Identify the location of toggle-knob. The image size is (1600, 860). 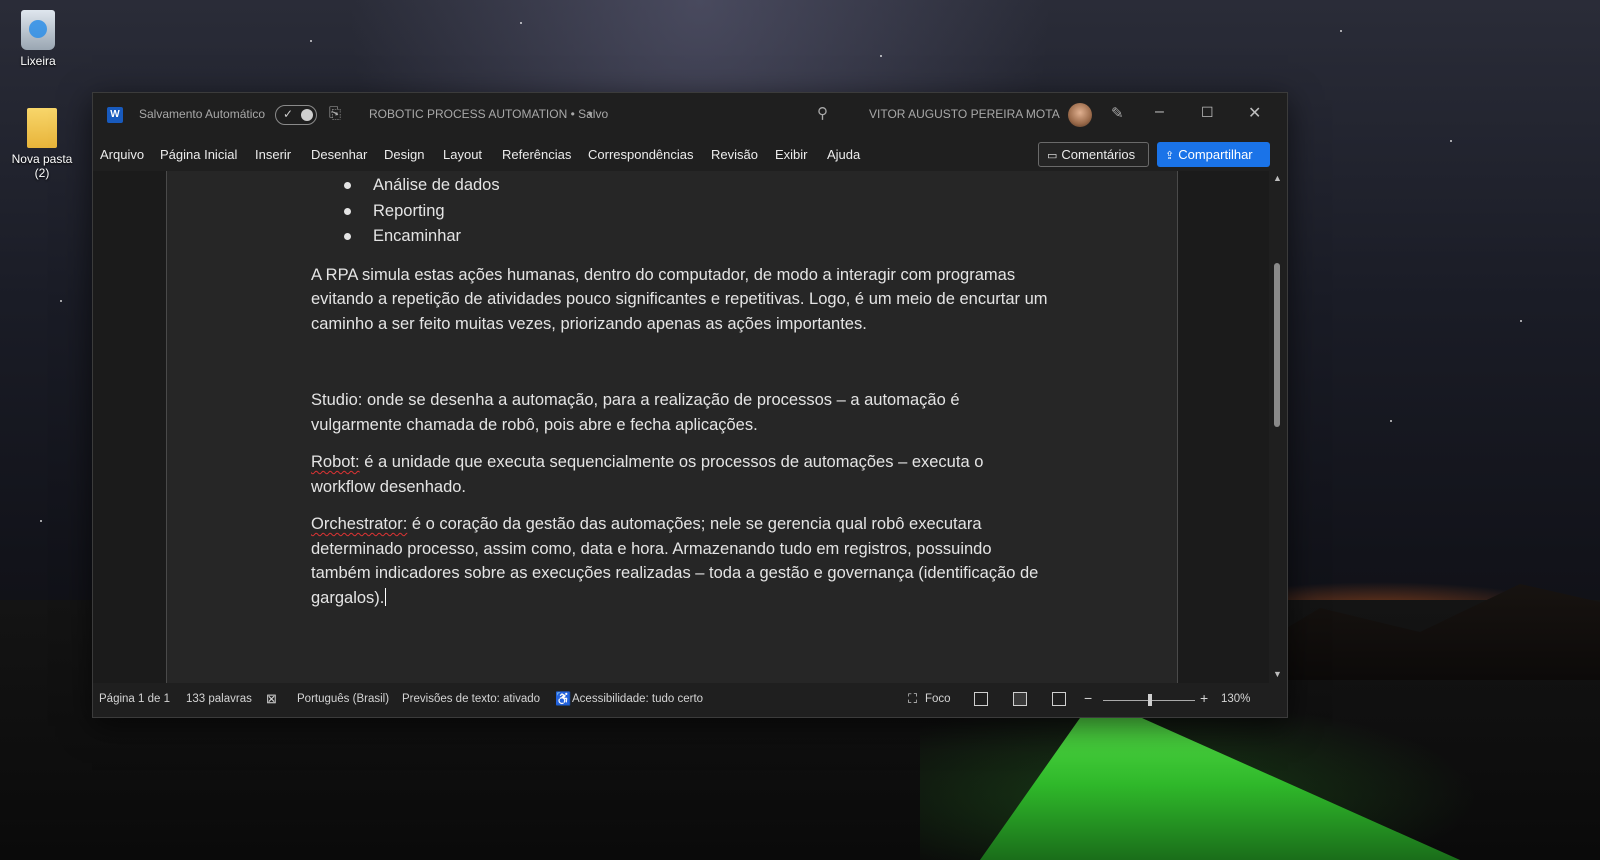
(307, 115).